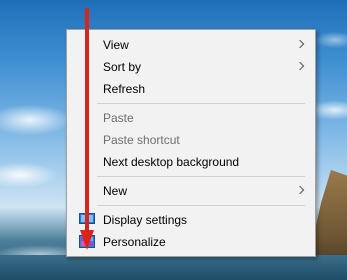 Image resolution: width=347 pixels, height=280 pixels. What do you see at coordinates (122, 67) in the screenshot?
I see `menu-item-label: Sort by` at bounding box center [122, 67].